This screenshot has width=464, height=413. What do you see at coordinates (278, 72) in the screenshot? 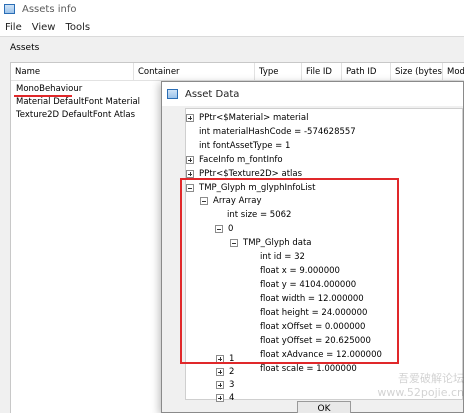
I see `column-header-type: Type` at bounding box center [278, 72].